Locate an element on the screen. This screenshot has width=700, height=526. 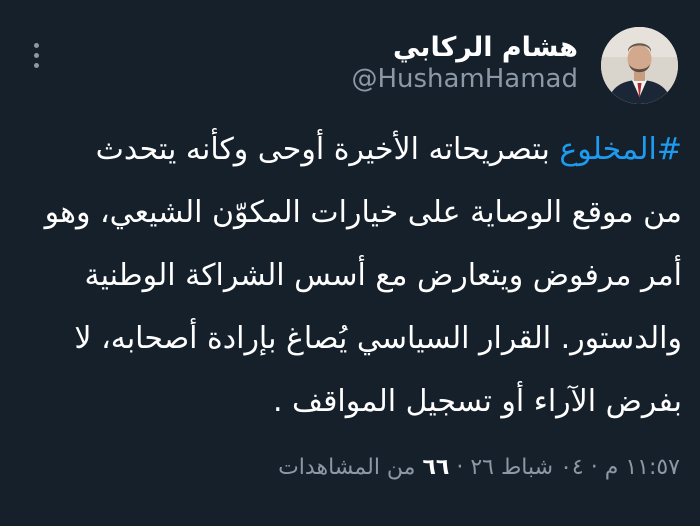
hashtag-link: #المخلوع is located at coordinates (620, 149).